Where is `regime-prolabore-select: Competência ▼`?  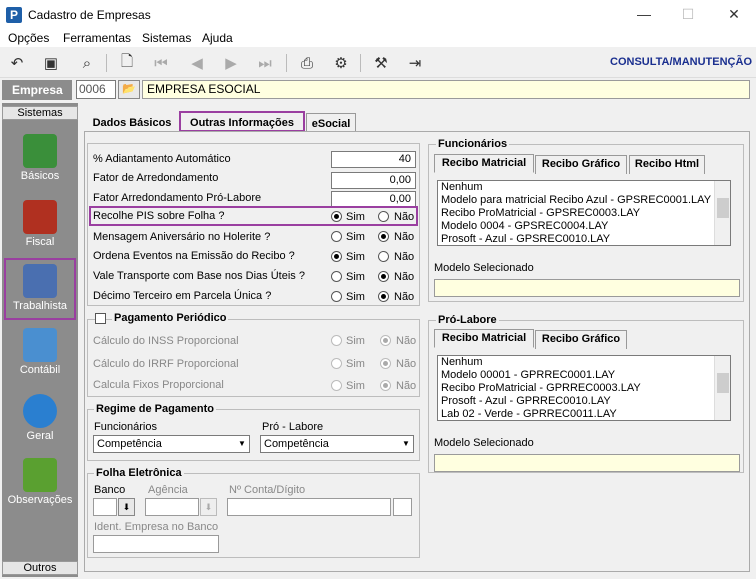
regime-prolabore-select: Competência ▼ is located at coordinates (337, 444).